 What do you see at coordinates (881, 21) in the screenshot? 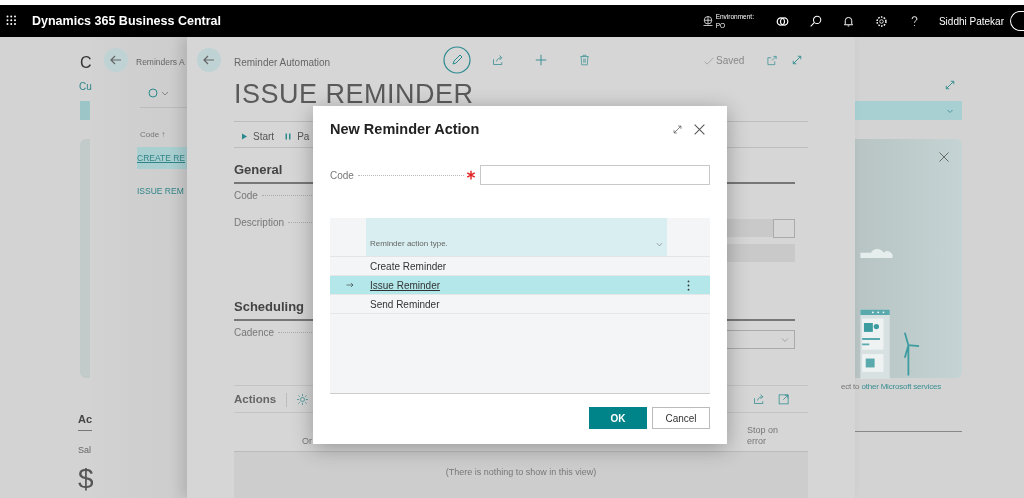
I see `settings-icon` at bounding box center [881, 21].